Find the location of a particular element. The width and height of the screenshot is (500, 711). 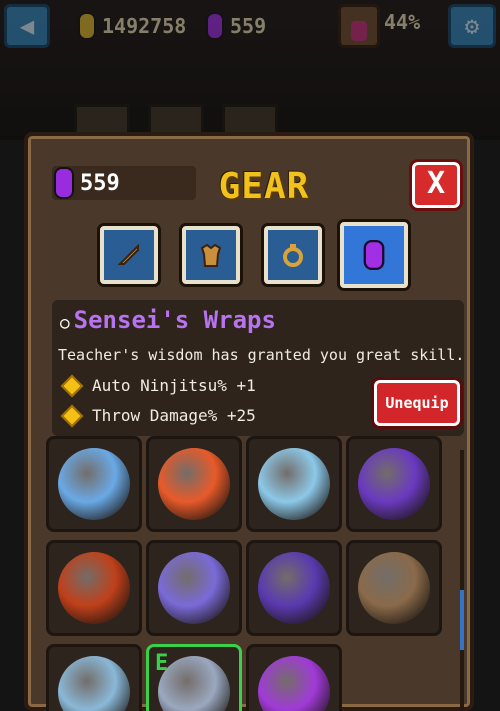

gear-slot: E is located at coordinates (194, 677).